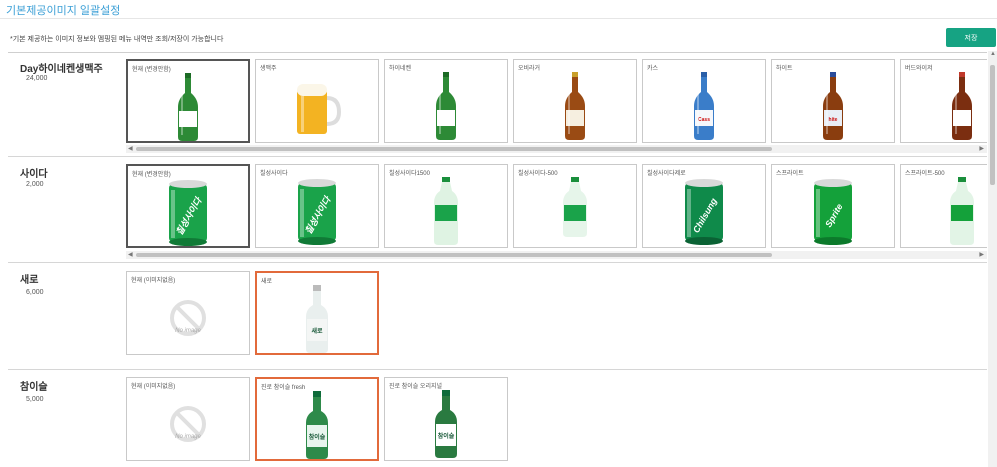  Describe the element at coordinates (498, 18) in the screenshot. I see `title-divider` at that location.